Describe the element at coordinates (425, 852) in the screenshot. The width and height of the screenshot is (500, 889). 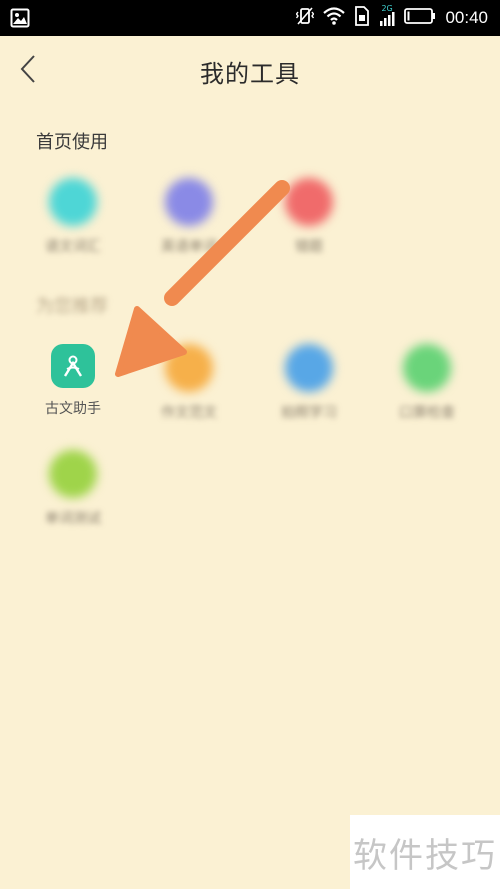
I see `watermark: 软件技巧` at that location.